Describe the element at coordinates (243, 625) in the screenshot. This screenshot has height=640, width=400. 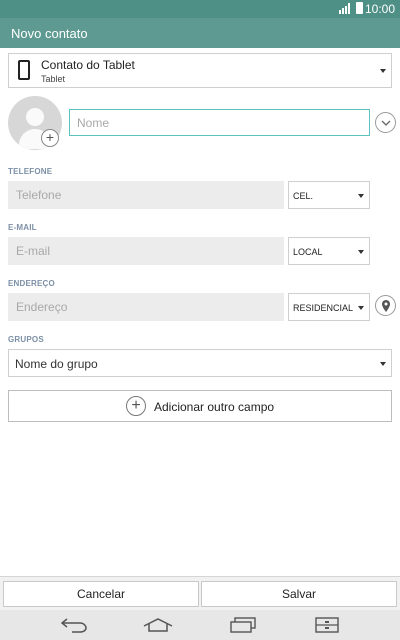
I see `recent-apps-icon` at that location.